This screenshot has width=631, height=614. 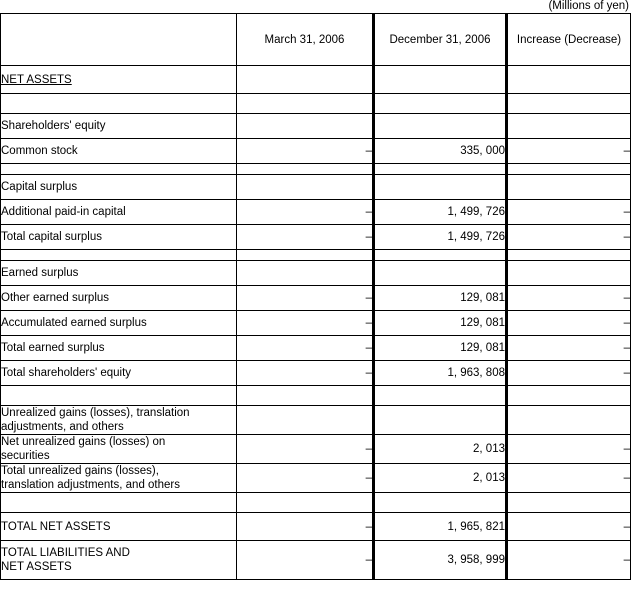 I want to click on cell-unrealized-gains-header-march, so click(x=305, y=420).